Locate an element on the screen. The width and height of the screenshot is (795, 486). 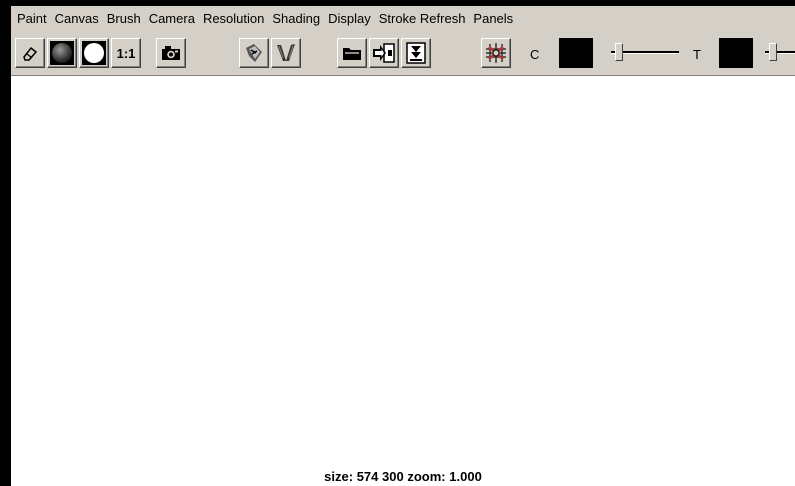
color-slider-thumb is located at coordinates (619, 52).